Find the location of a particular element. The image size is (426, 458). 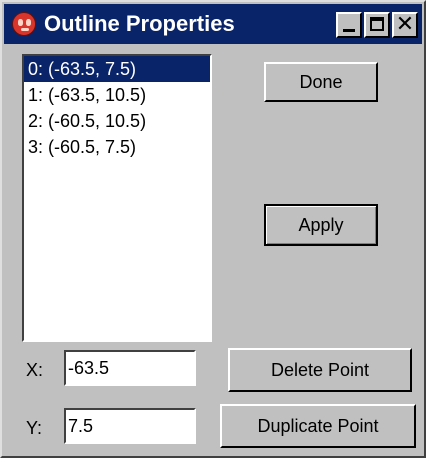

maximize-button is located at coordinates (377, 25).